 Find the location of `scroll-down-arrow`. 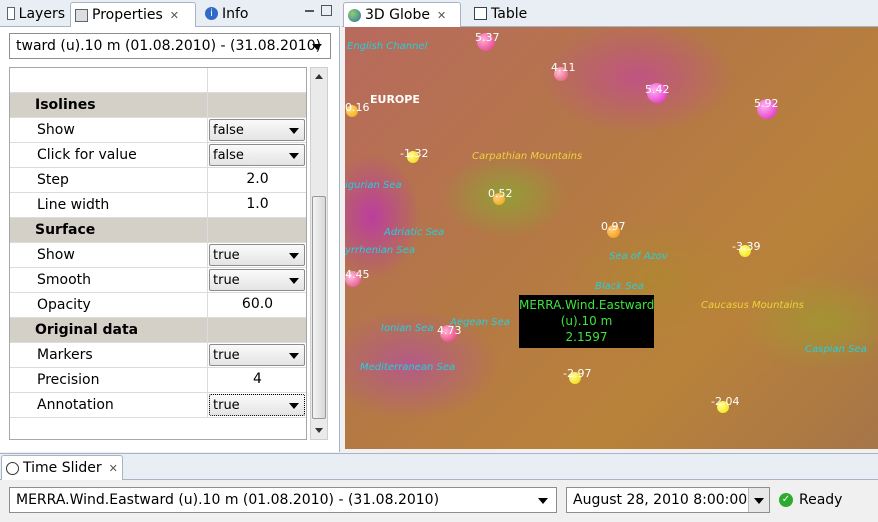

scroll-down-arrow is located at coordinates (319, 430).